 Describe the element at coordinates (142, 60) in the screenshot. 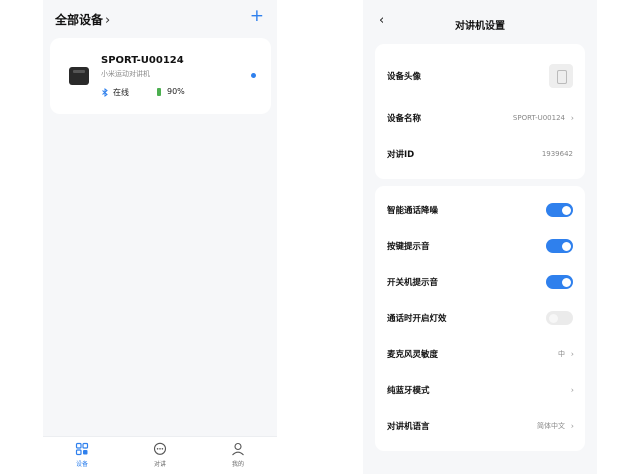

I see `device-name: SPORT-U00124` at that location.